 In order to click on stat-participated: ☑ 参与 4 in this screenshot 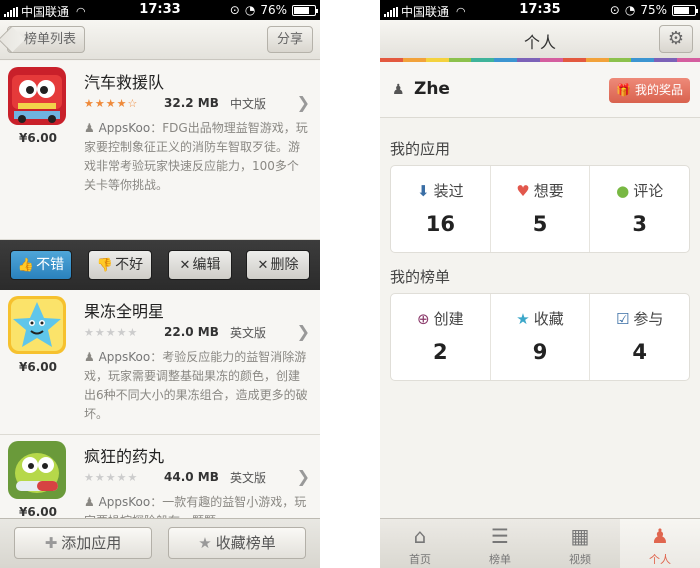, I will do `click(639, 337)`.